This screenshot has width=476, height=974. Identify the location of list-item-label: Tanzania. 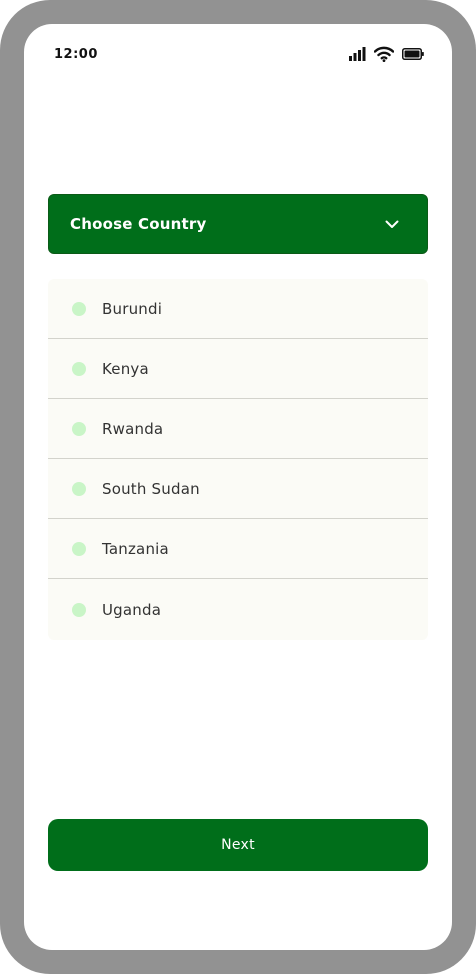
(135, 548).